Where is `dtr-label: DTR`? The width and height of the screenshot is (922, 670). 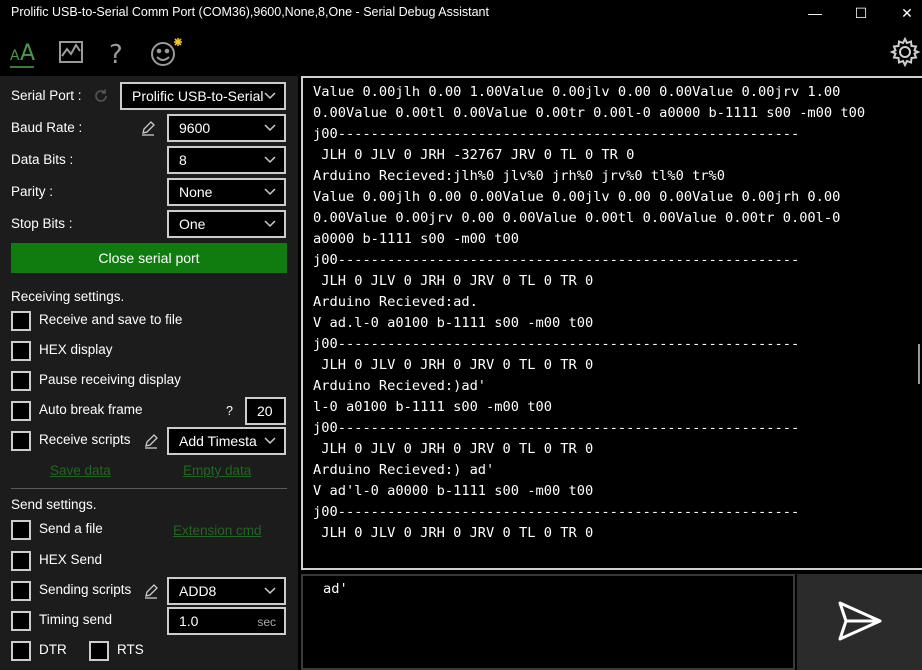 dtr-label: DTR is located at coordinates (53, 649).